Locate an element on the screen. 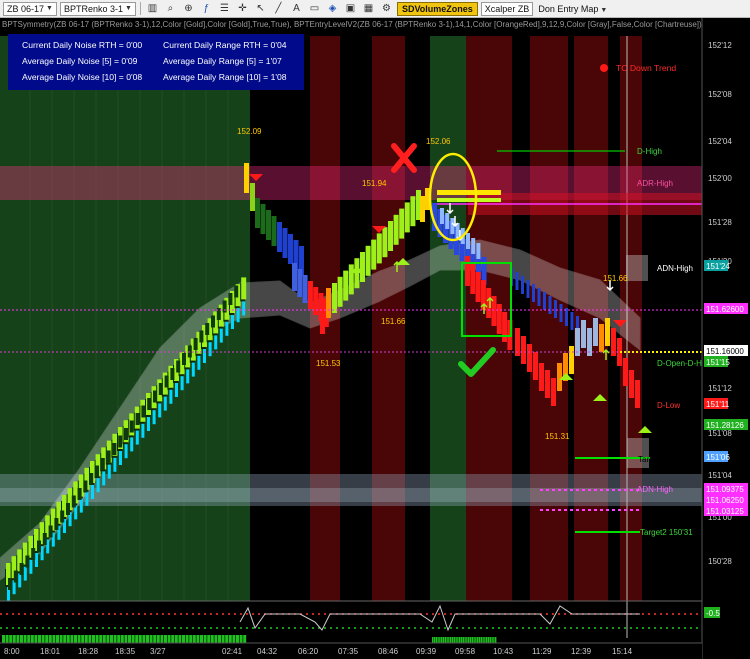  shapes-icon: ▭ is located at coordinates (314, 9).